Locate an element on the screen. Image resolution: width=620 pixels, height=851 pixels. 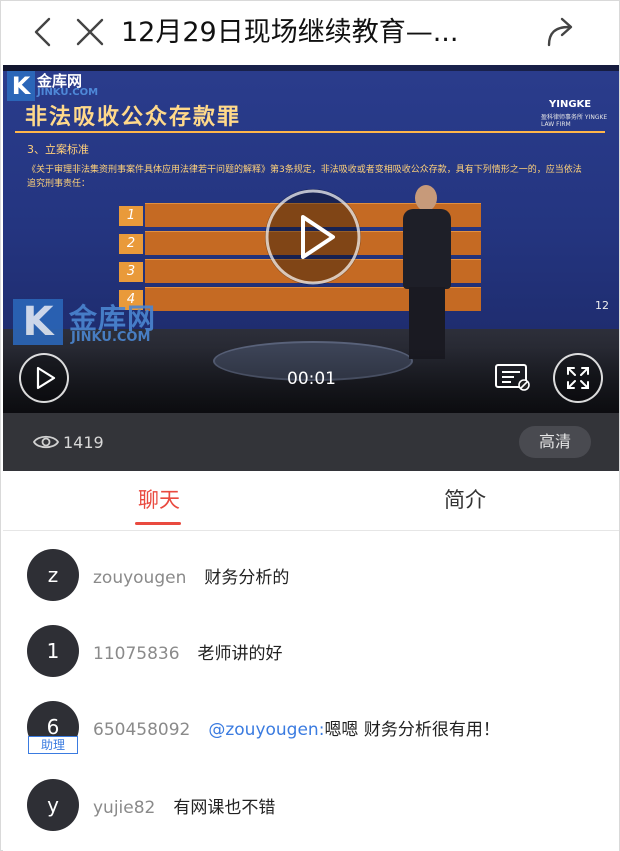
tab-intro: 简介 is located at coordinates (465, 501).